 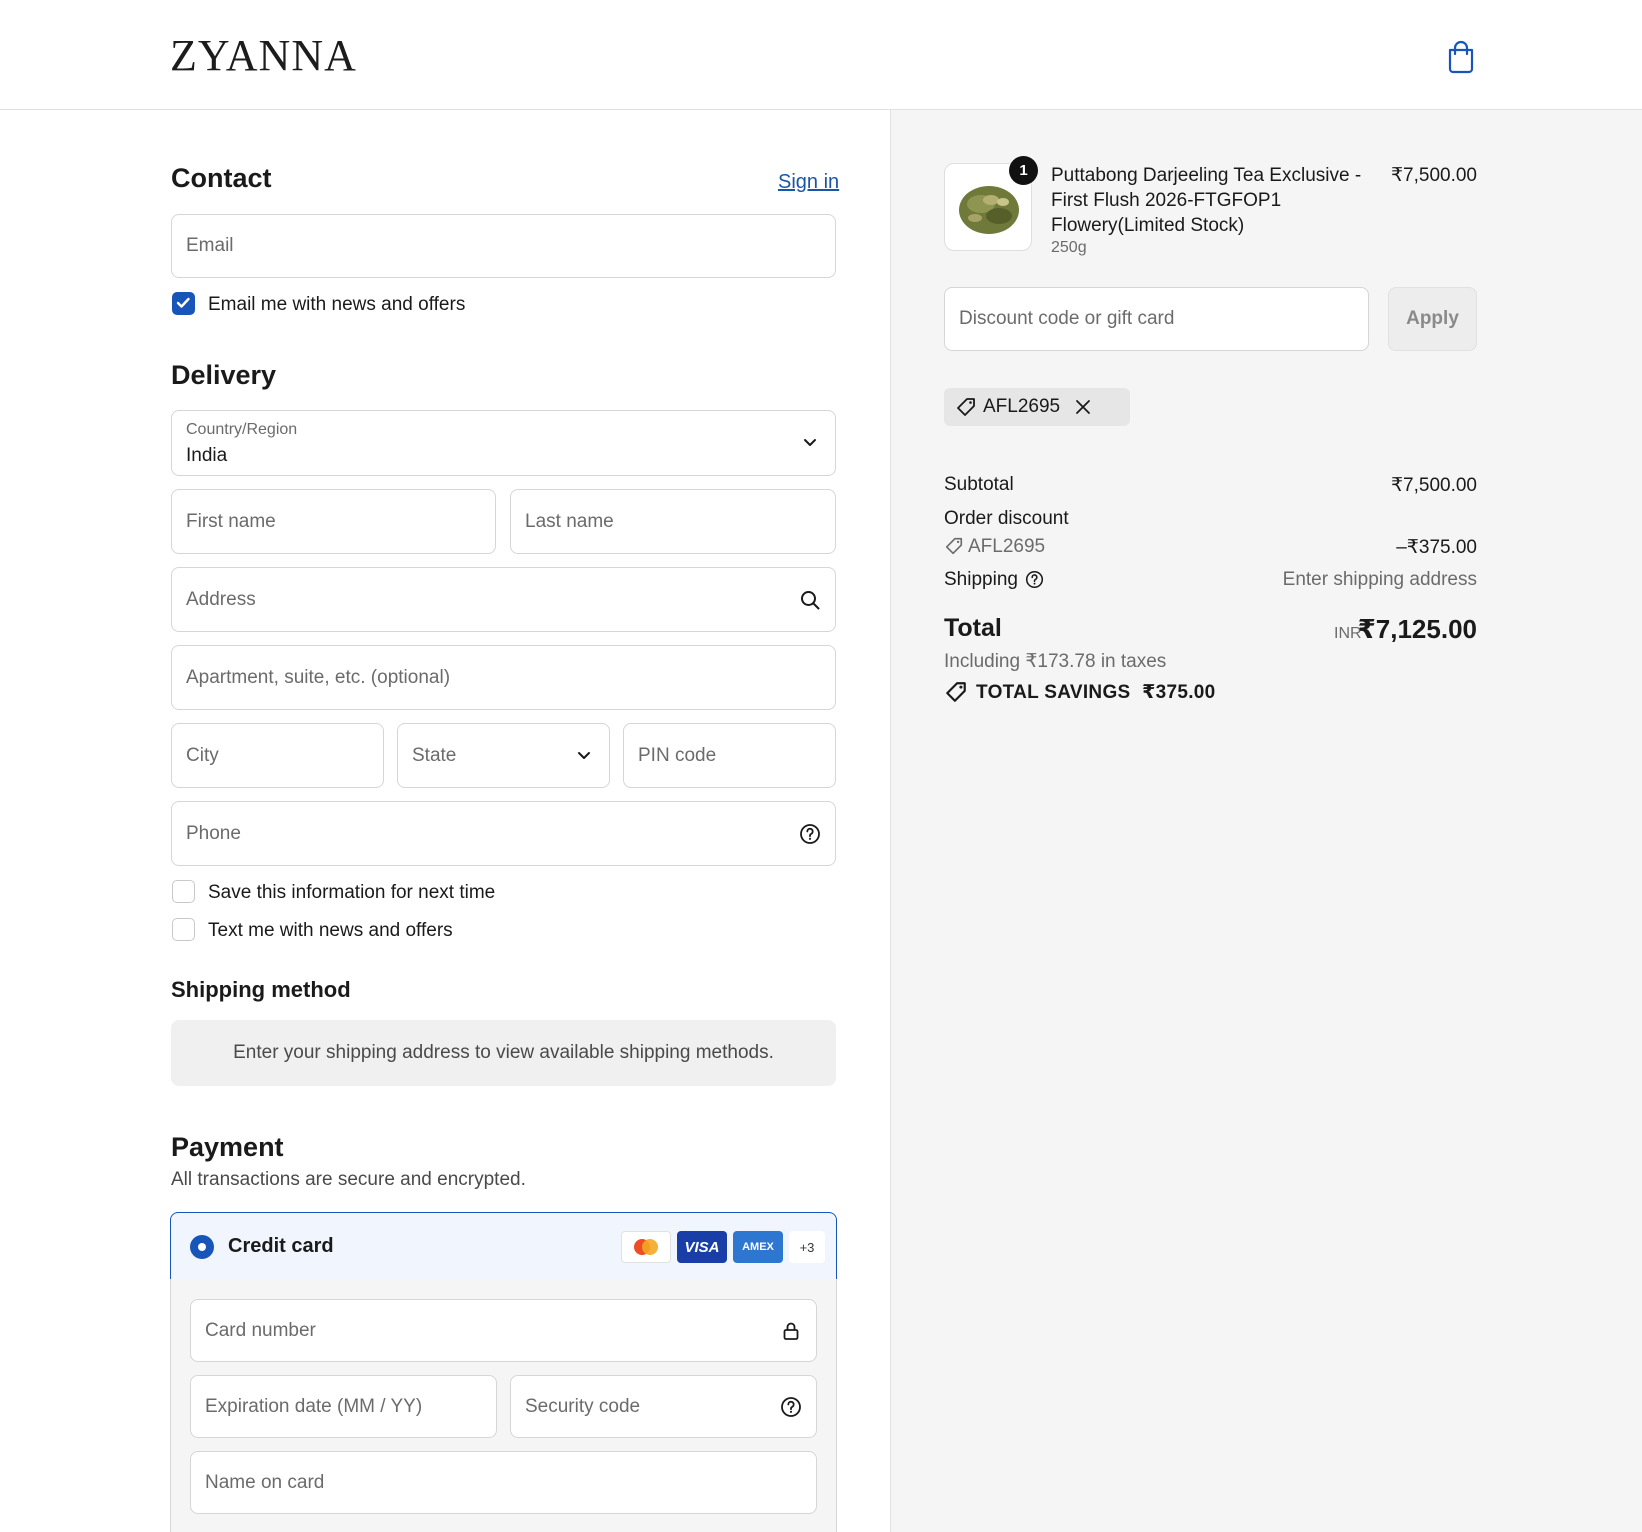 I want to click on name-on-card-placeholder: Name on card, so click(x=265, y=1482).